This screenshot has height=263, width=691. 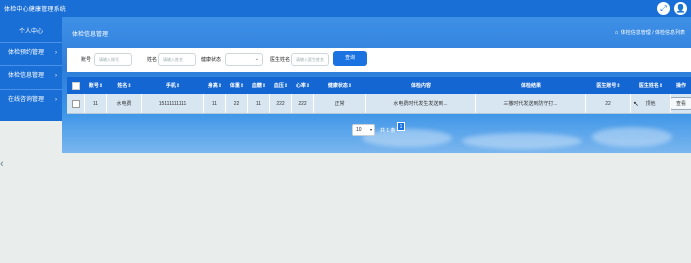 I want to click on page-title: 体检信息管理, so click(x=90, y=35).